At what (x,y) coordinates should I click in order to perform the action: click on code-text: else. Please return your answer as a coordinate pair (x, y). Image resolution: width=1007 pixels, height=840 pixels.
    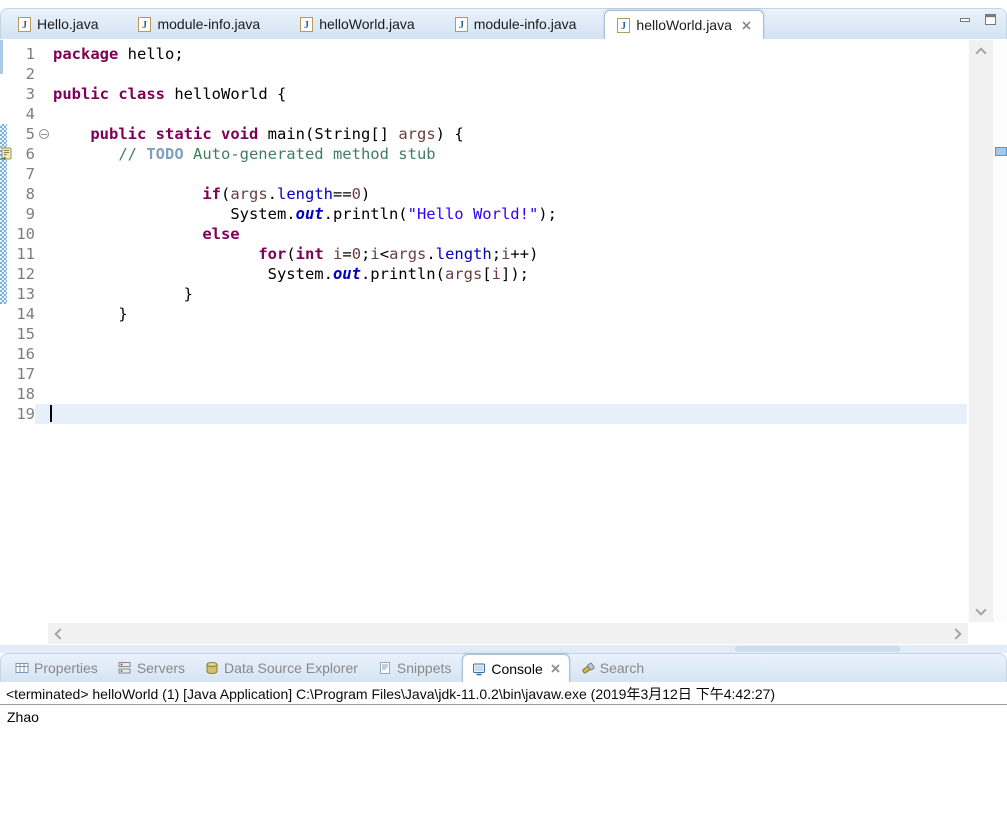
    Looking at the image, I should click on (510, 234).